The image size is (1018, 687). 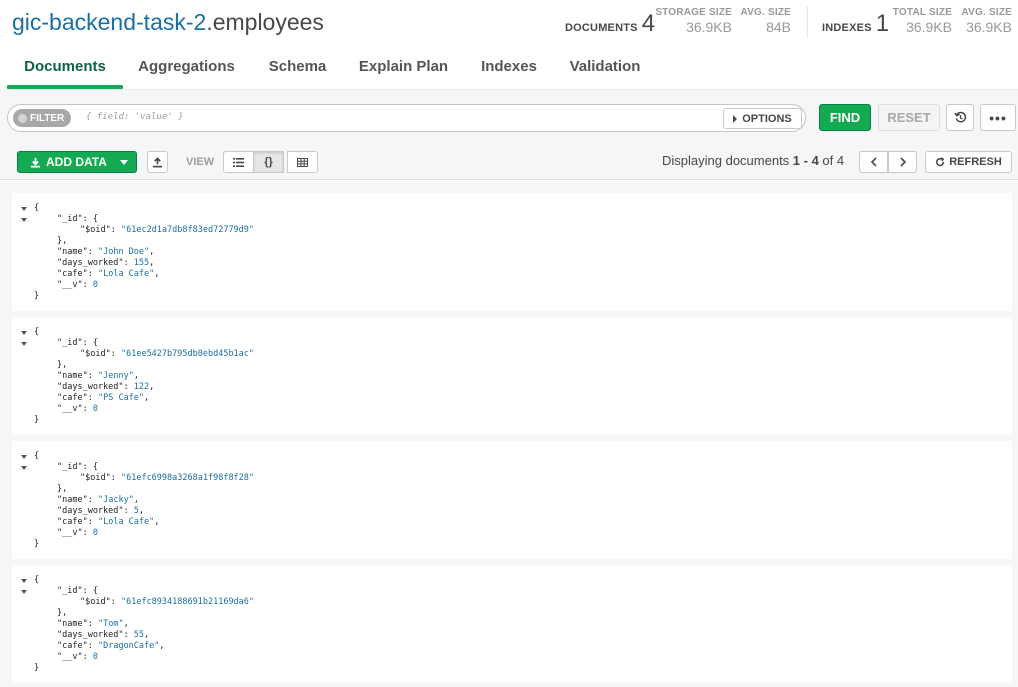 What do you see at coordinates (975, 162) in the screenshot?
I see `refresh-label: REFRESH` at bounding box center [975, 162].